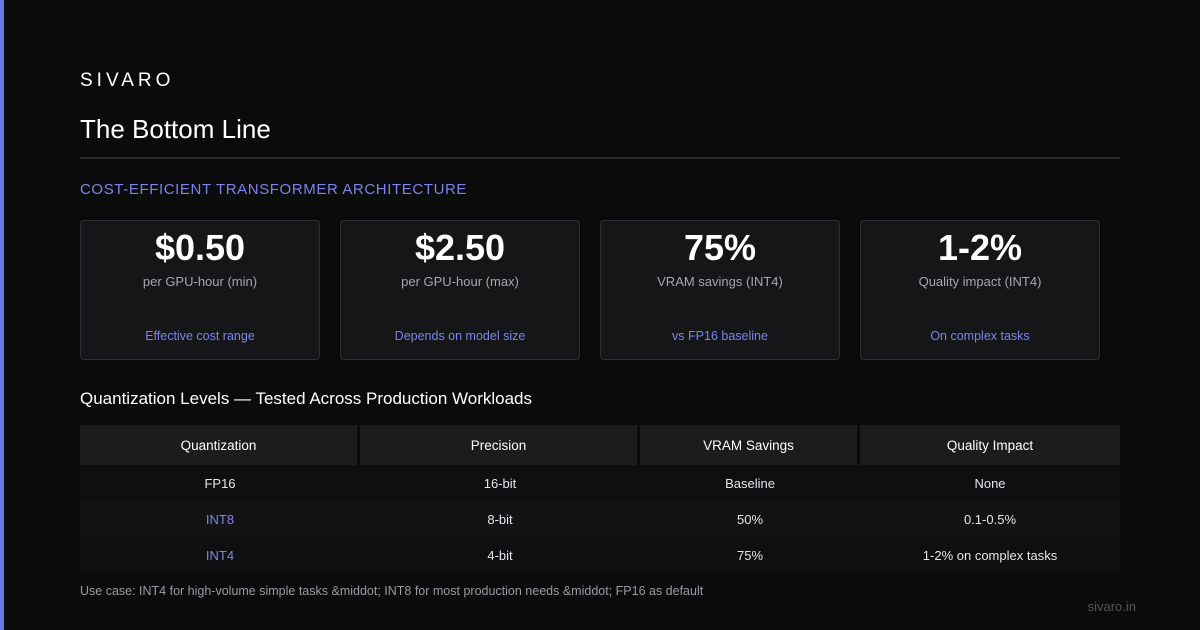 This screenshot has height=630, width=1200. What do you see at coordinates (500, 555) in the screenshot?
I see `cell-precision: 4-bit` at bounding box center [500, 555].